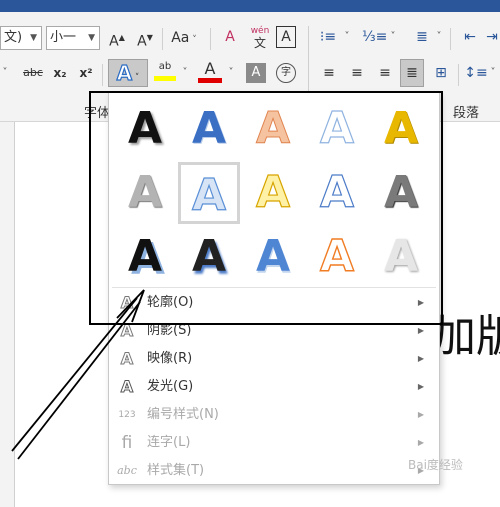 Image resolution: width=500 pixels, height=507 pixels. What do you see at coordinates (435, 465) in the screenshot?
I see `watermark: Bai度经验` at bounding box center [435, 465].